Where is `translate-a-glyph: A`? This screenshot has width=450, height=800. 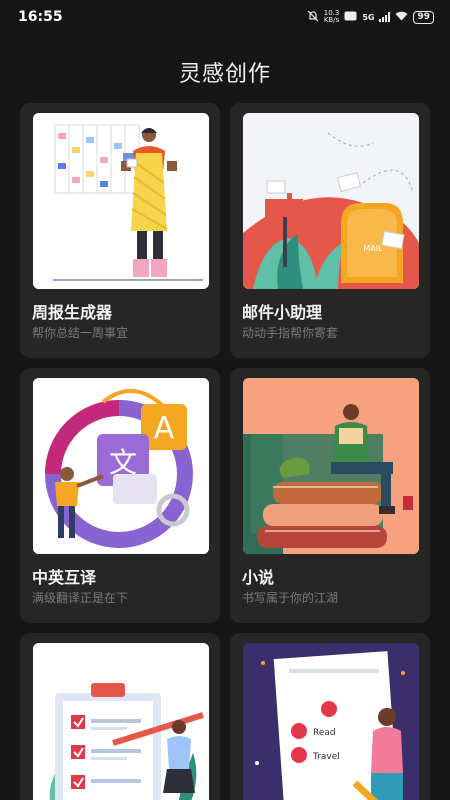 translate-a-glyph: A is located at coordinates (164, 428).